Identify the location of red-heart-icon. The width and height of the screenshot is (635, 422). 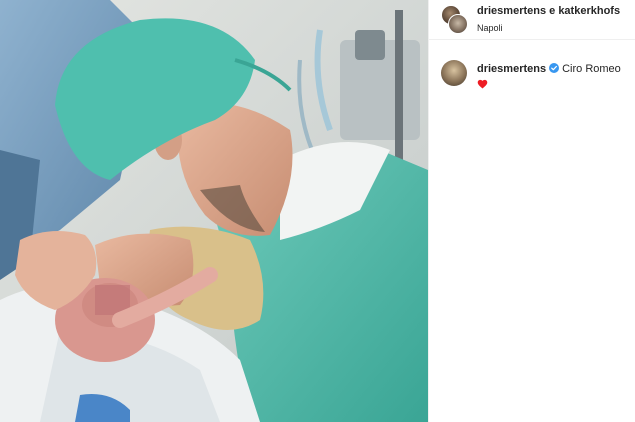
(482, 84).